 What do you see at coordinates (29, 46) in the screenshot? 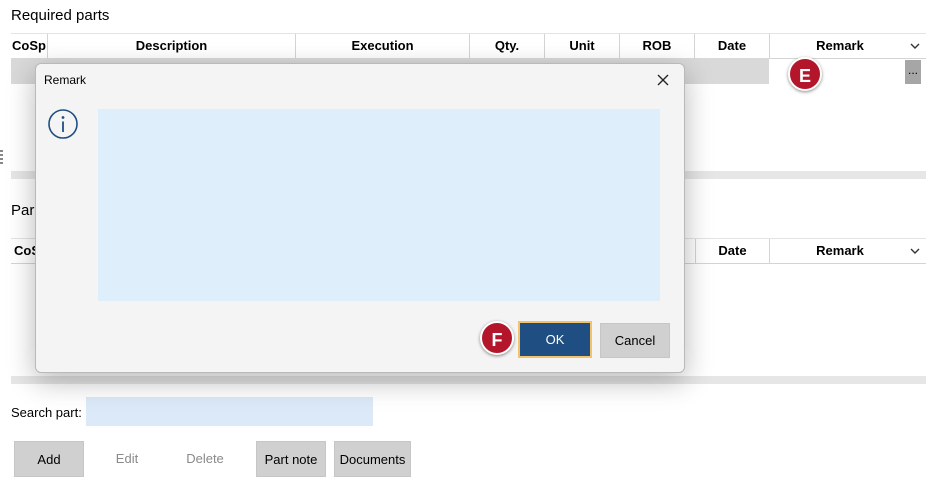
I see `column-header-cosp: CoSp` at bounding box center [29, 46].